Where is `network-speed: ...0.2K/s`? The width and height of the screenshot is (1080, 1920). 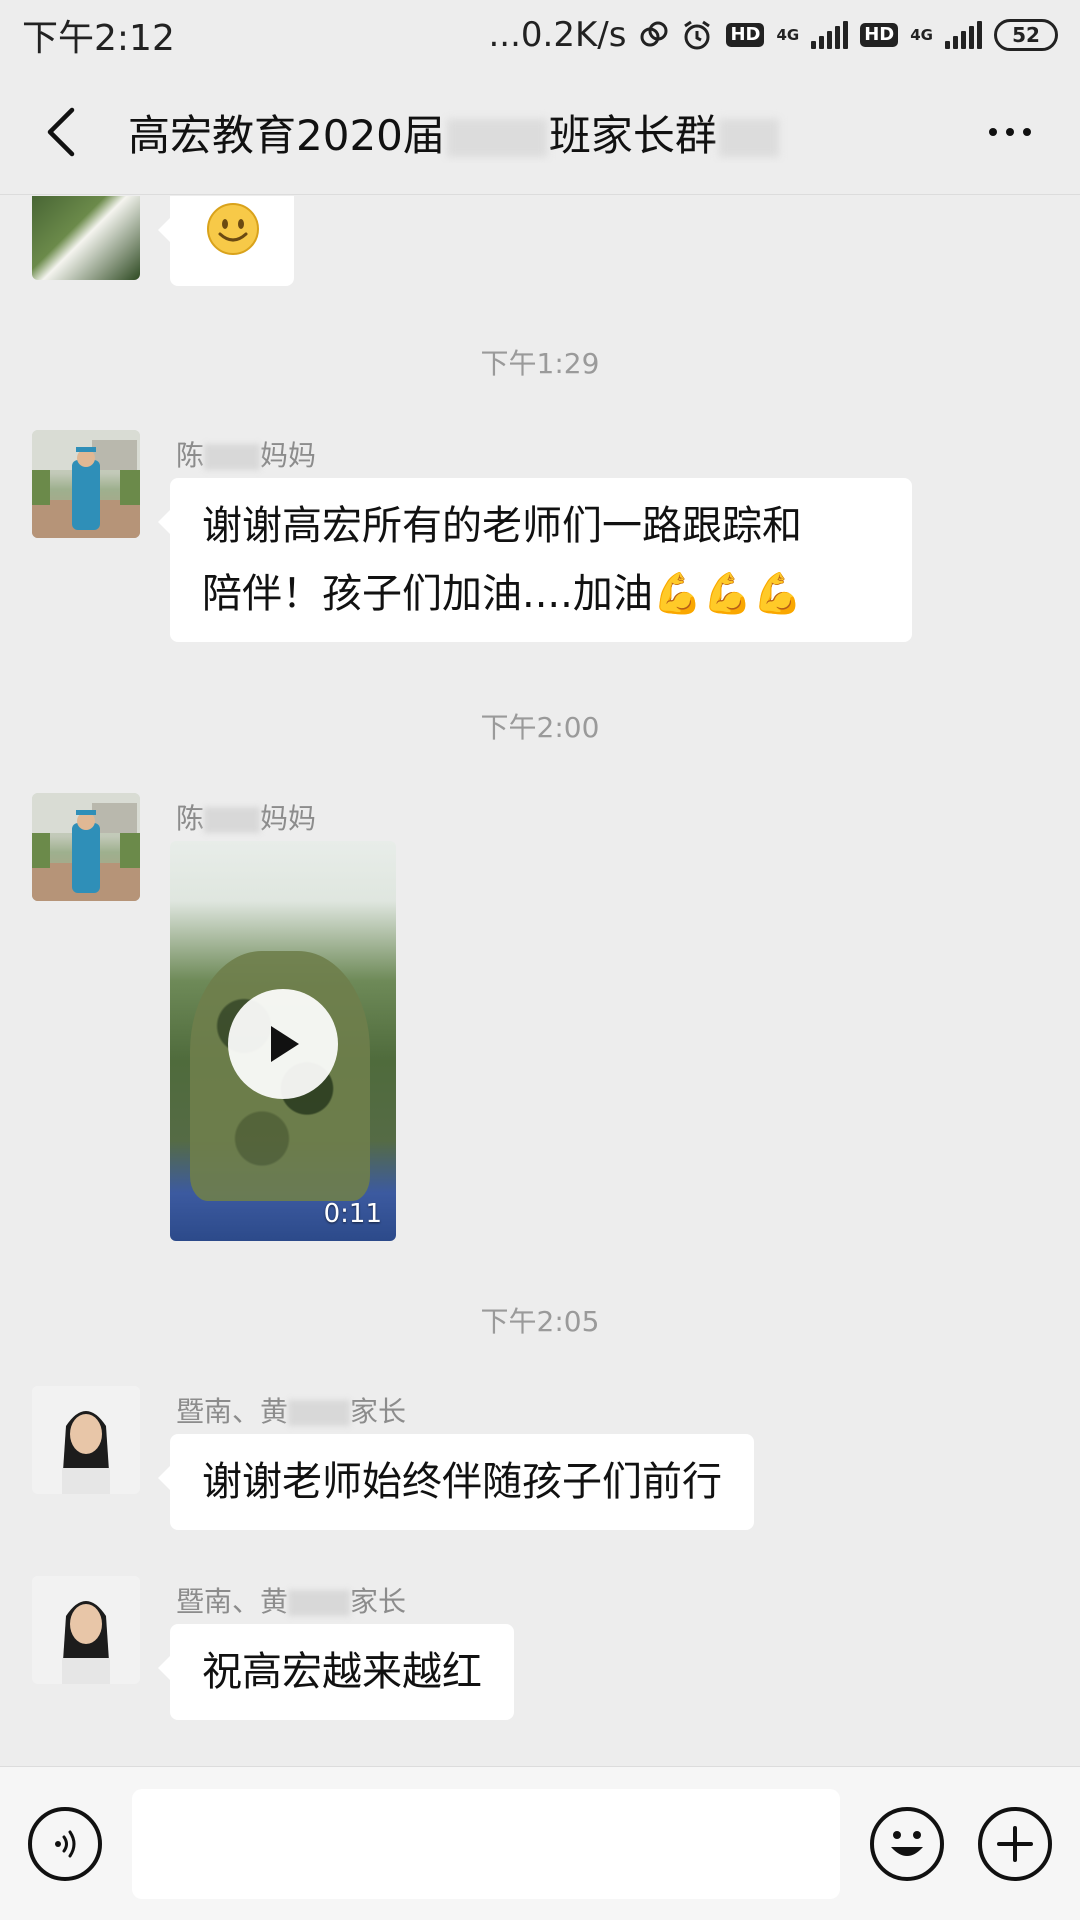
network-speed: ...0.2K/s is located at coordinates (557, 35).